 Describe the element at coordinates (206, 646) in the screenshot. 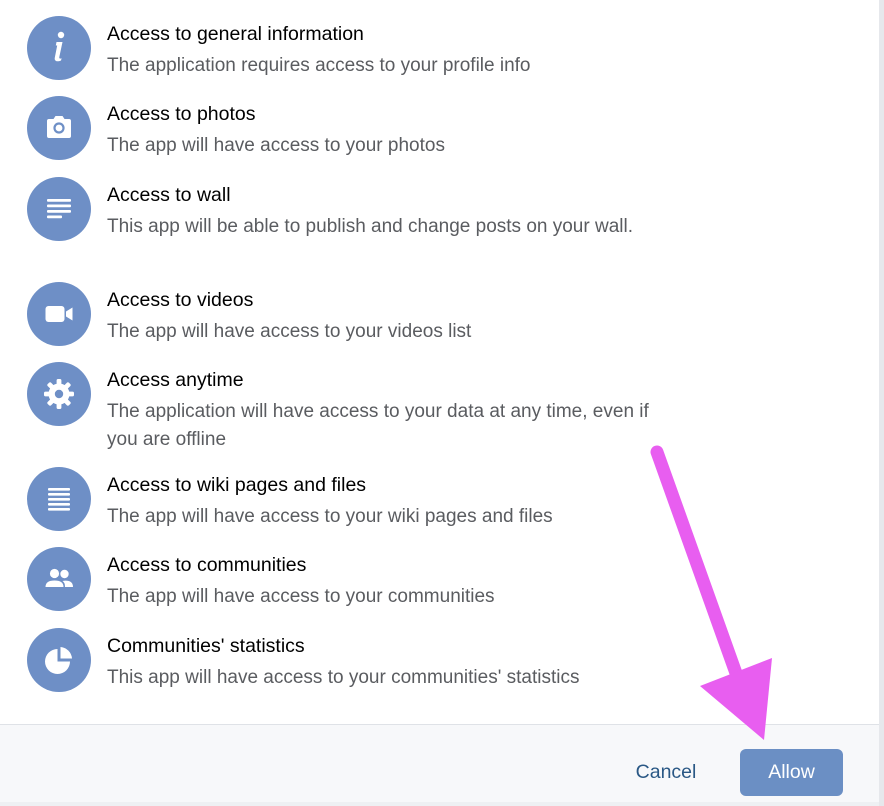

I see `permission-title: Communities' statistics` at that location.